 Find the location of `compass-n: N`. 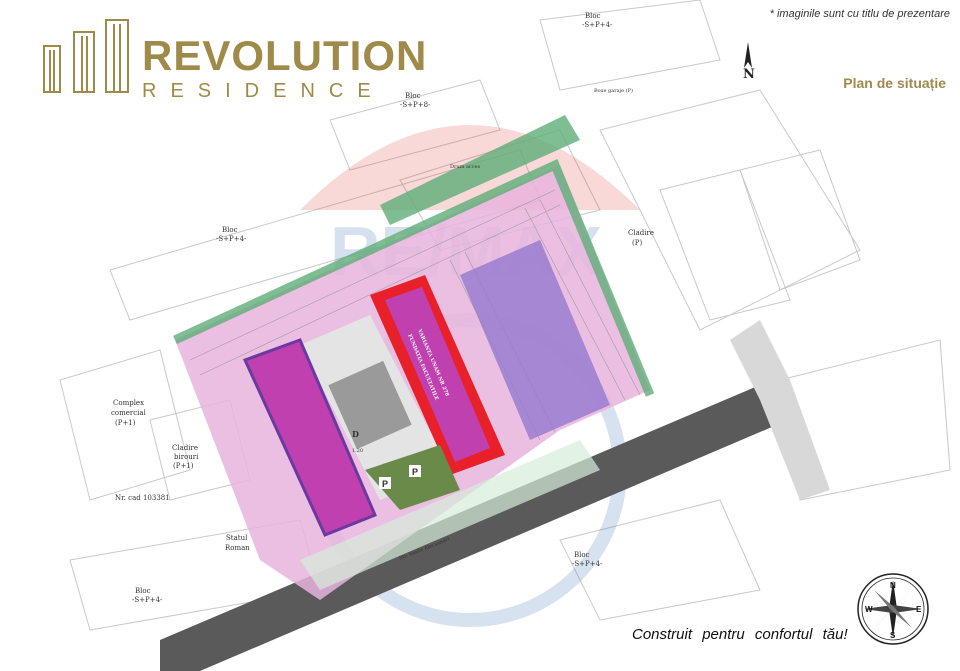

compass-n: N is located at coordinates (893, 585).